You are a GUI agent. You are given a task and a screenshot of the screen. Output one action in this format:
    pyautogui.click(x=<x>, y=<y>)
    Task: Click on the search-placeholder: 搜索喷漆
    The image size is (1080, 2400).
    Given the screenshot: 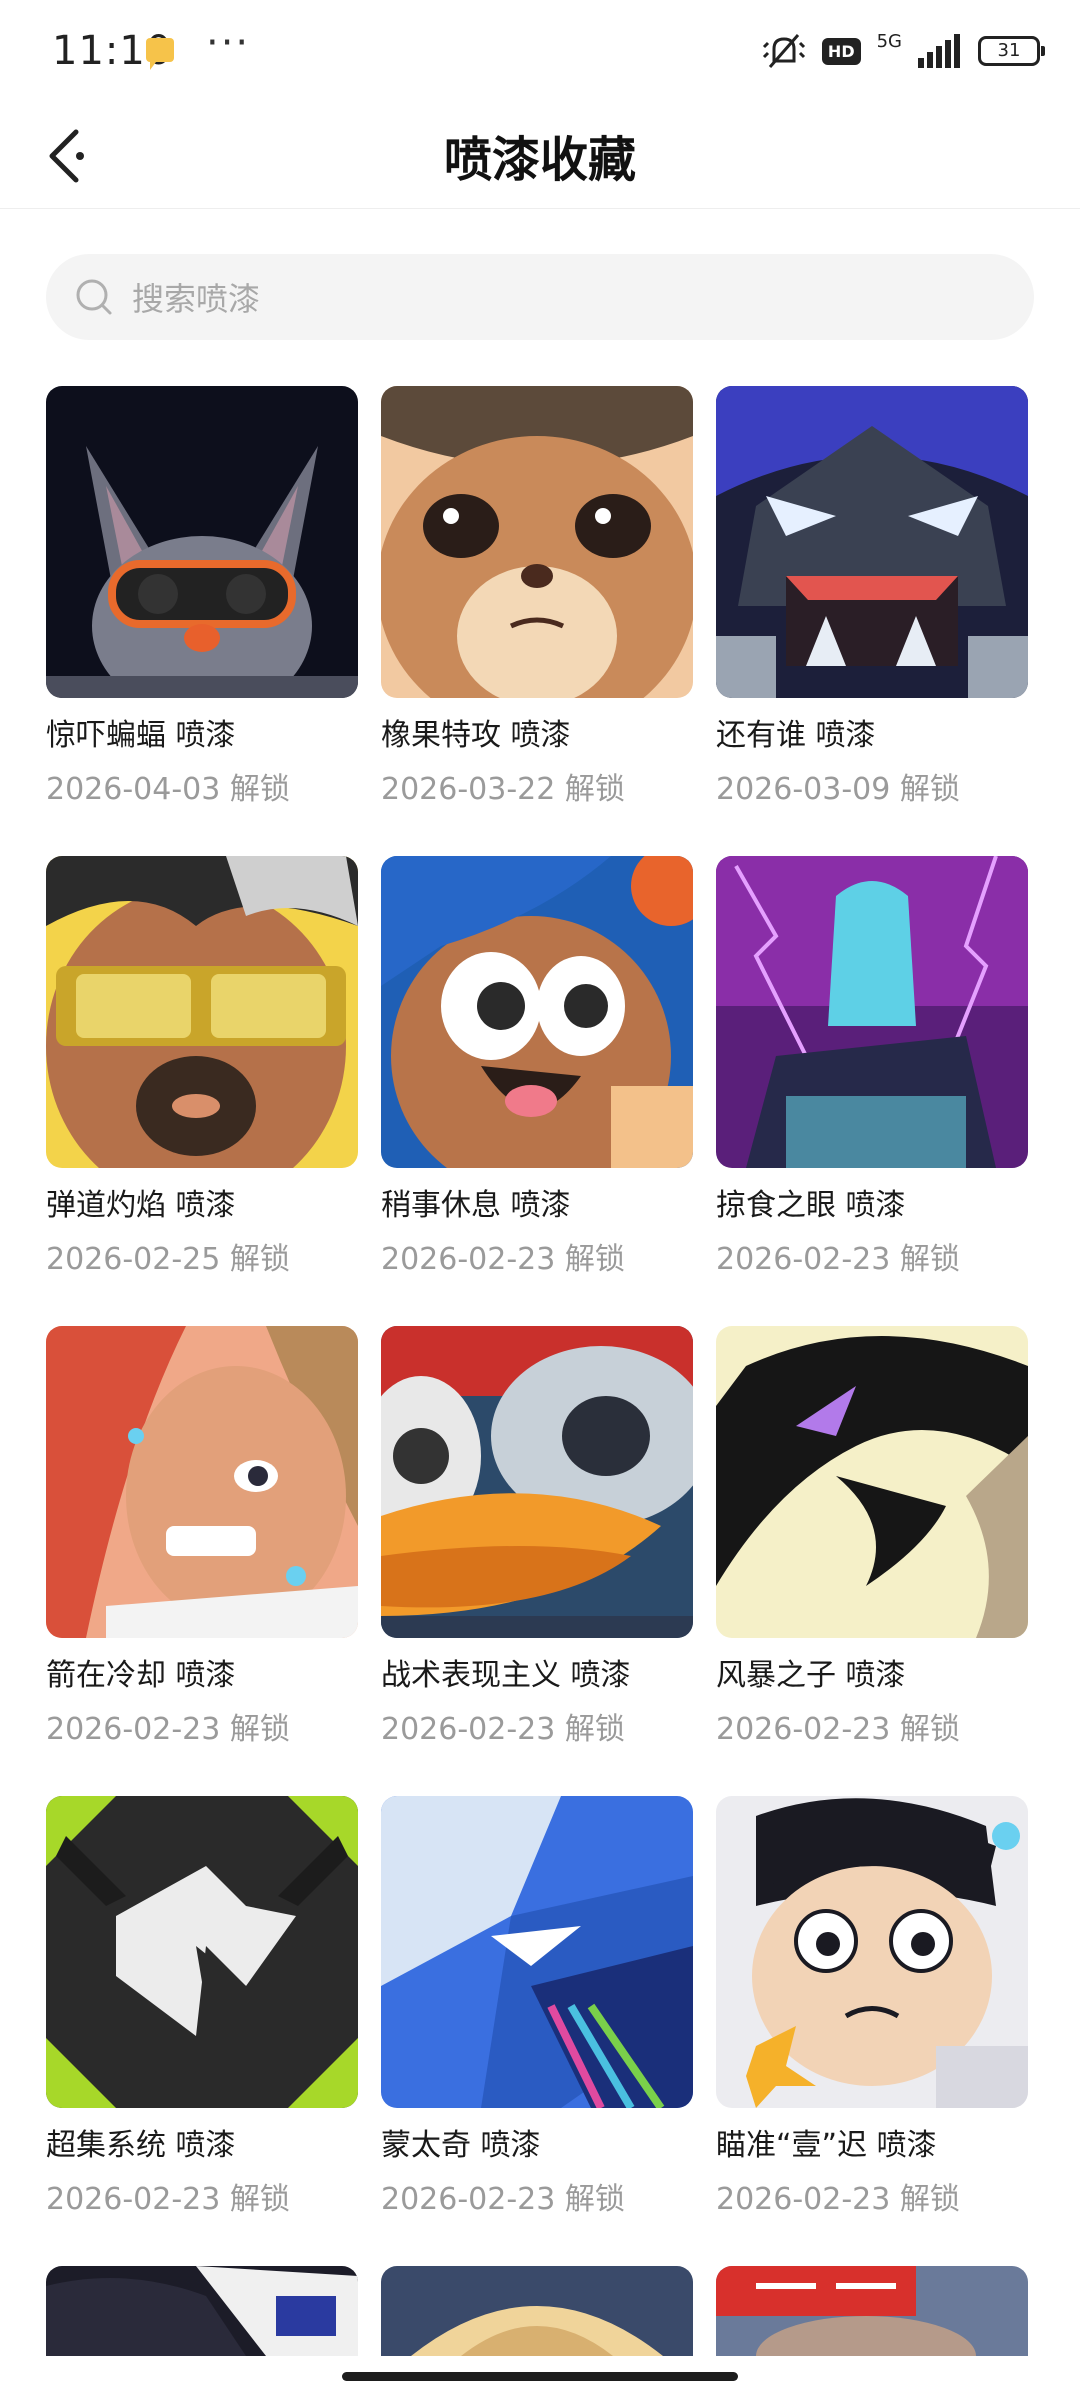 What is the action you would take?
    pyautogui.click(x=196, y=299)
    